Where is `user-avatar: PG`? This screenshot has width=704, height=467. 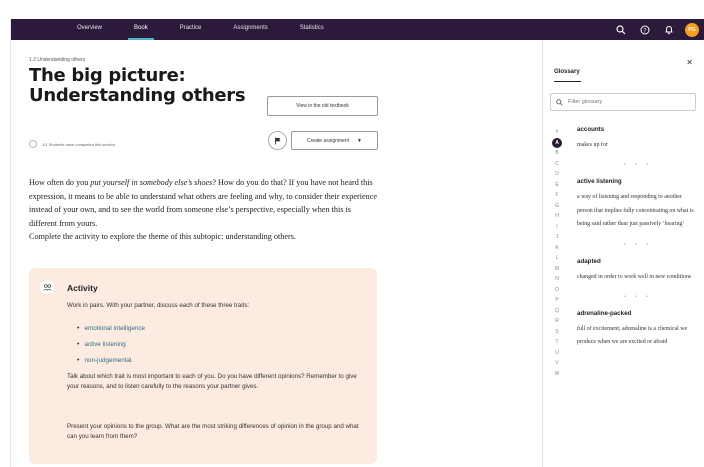
user-avatar: PG is located at coordinates (692, 29).